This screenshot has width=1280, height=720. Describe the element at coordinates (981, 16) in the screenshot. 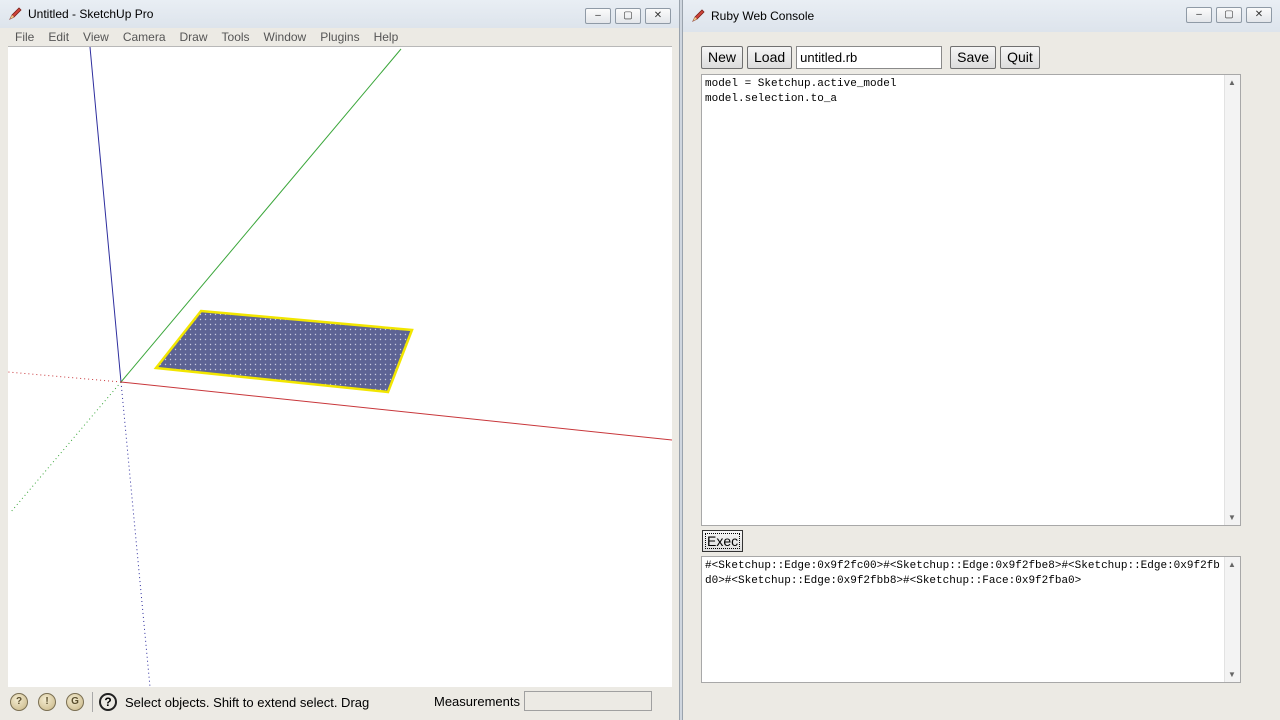

I see `console-titlebar: Ruby Web Console – ▢ ✕` at that location.